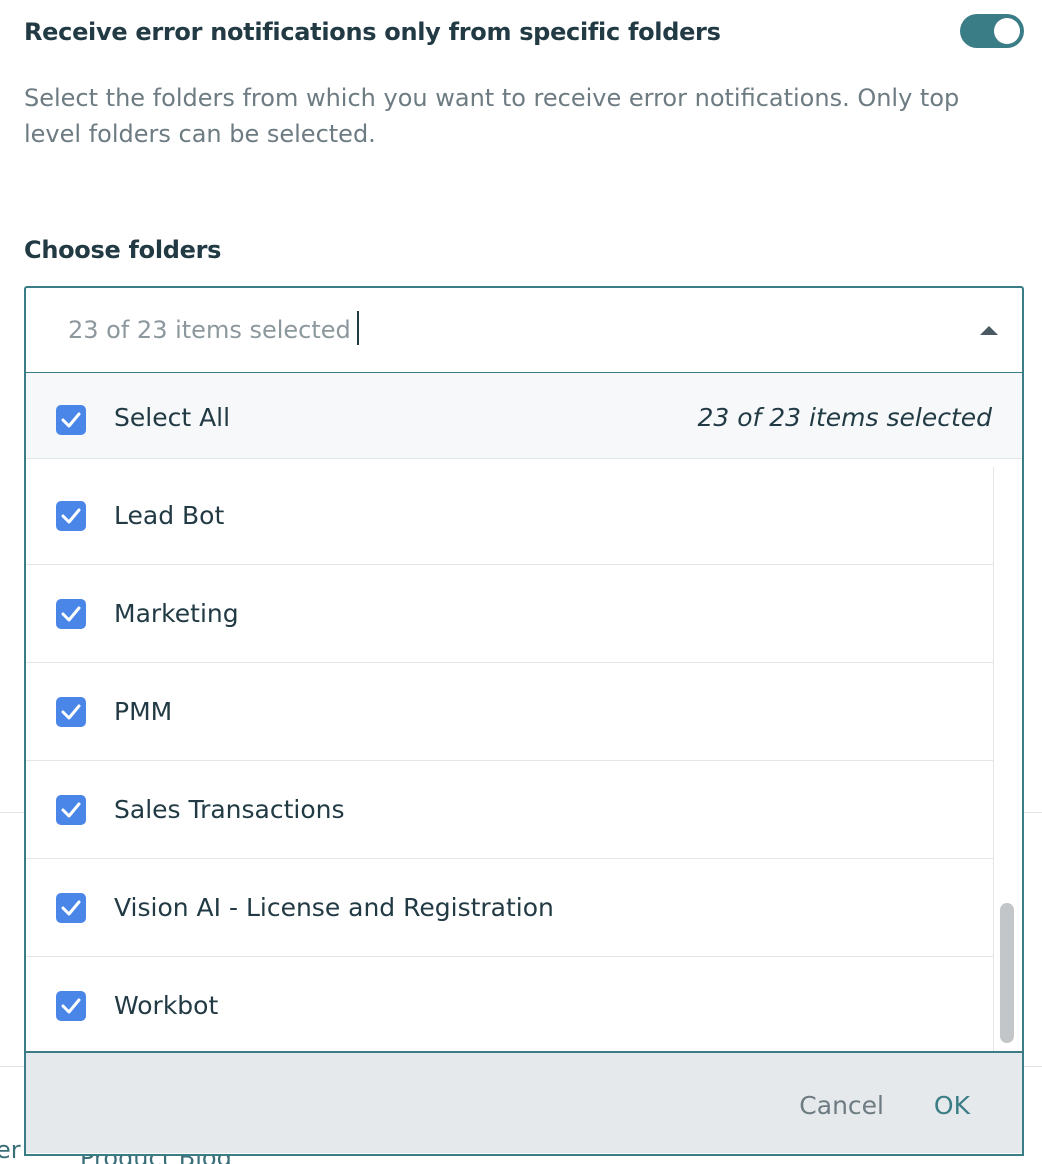 This screenshot has height=1164, width=1042. What do you see at coordinates (524, 330) in the screenshot?
I see `folder-multiselect: 23 of 23 items selected` at bounding box center [524, 330].